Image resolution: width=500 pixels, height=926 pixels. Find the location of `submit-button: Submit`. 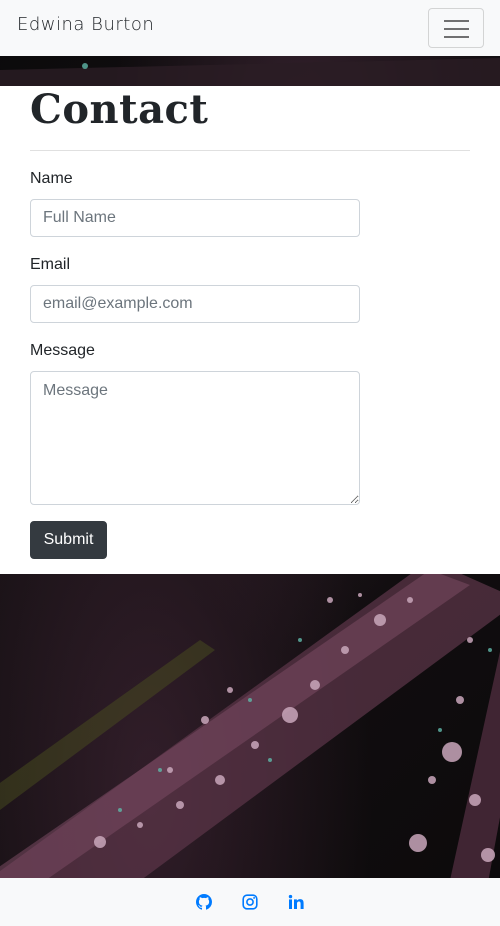

submit-button: Submit is located at coordinates (68, 540).